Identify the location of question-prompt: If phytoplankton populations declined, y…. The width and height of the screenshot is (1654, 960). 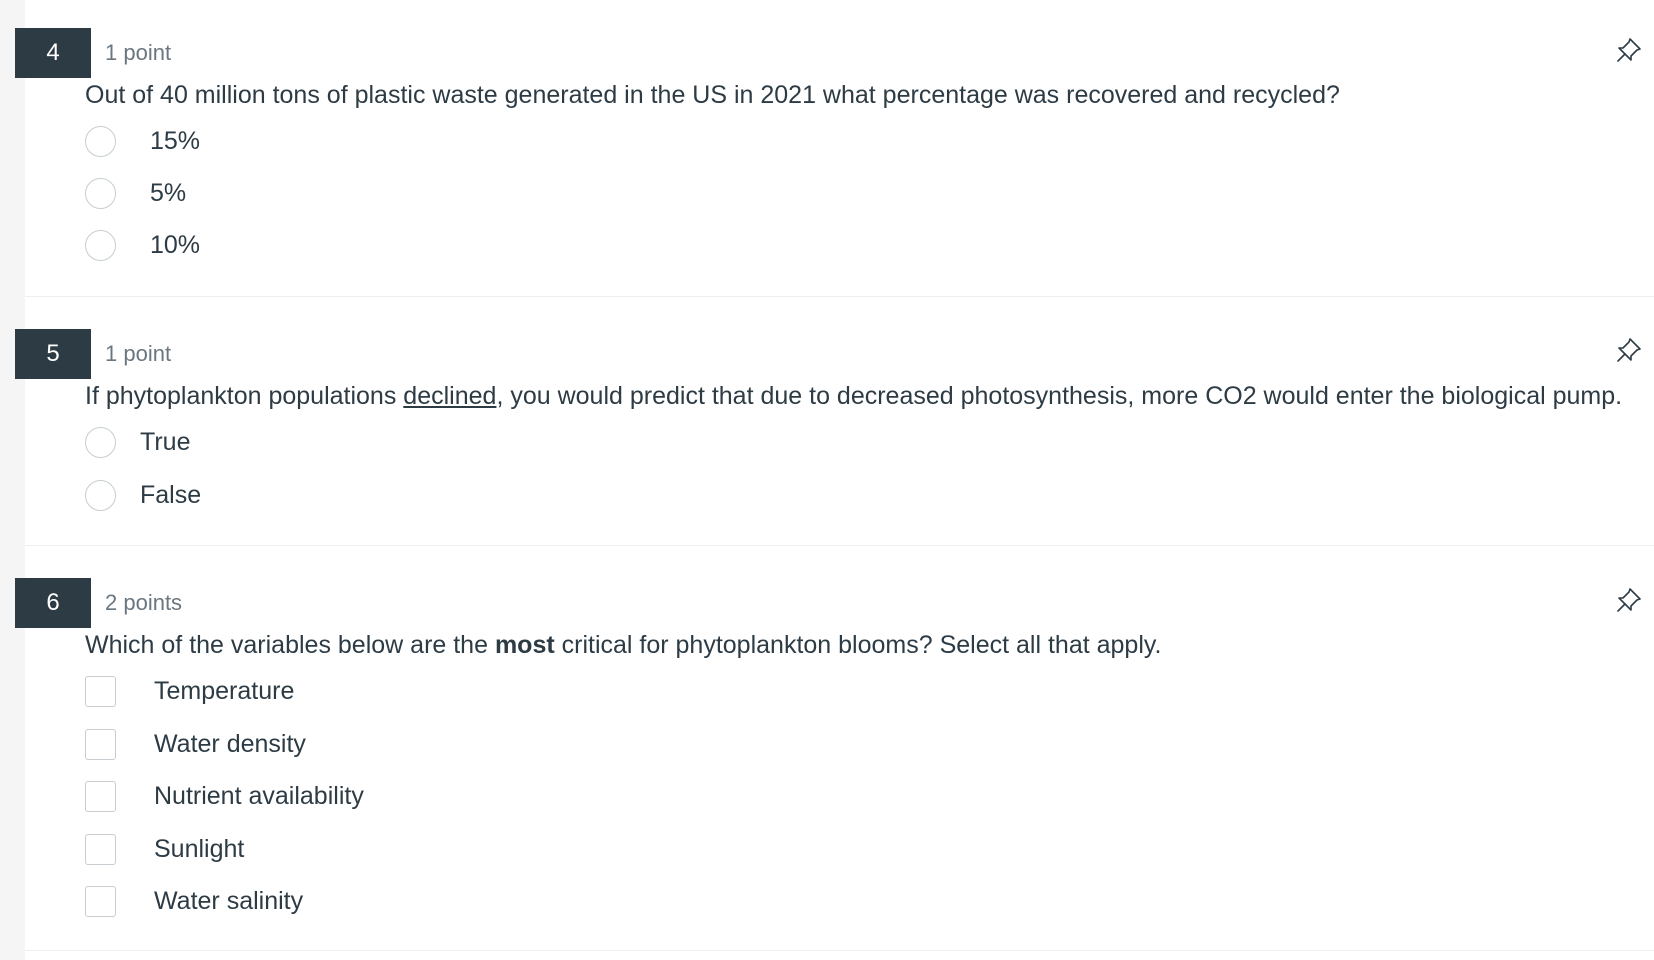
(853, 396).